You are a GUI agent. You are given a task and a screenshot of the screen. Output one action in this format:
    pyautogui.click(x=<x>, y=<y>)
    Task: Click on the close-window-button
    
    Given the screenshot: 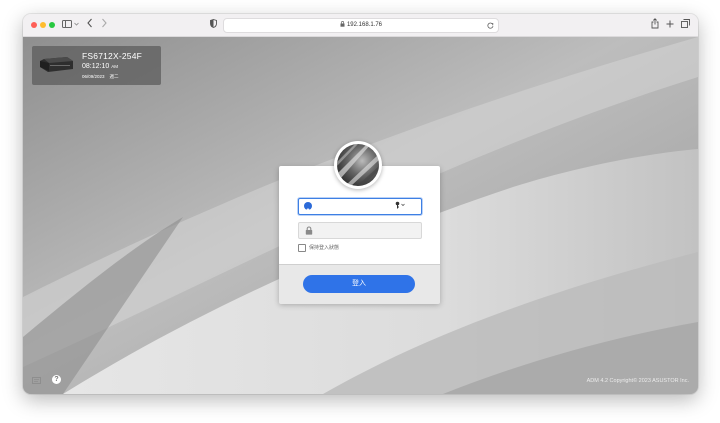 What is the action you would take?
    pyautogui.click(x=34, y=25)
    